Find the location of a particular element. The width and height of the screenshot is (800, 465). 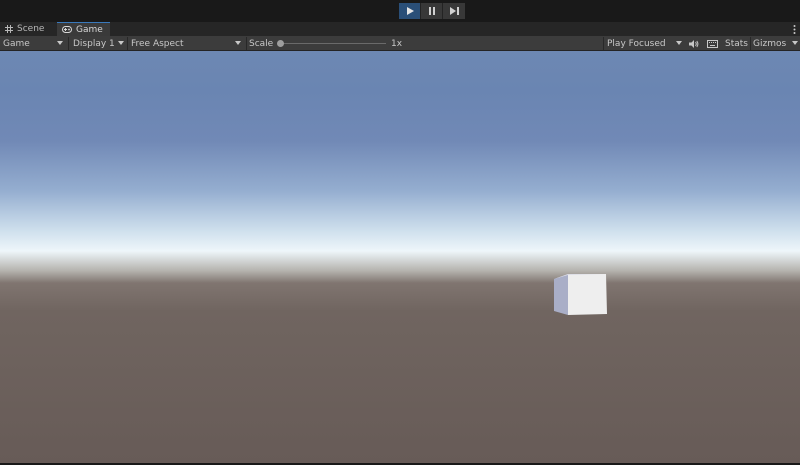

view-mode-dropdown: Game is located at coordinates (33, 43).